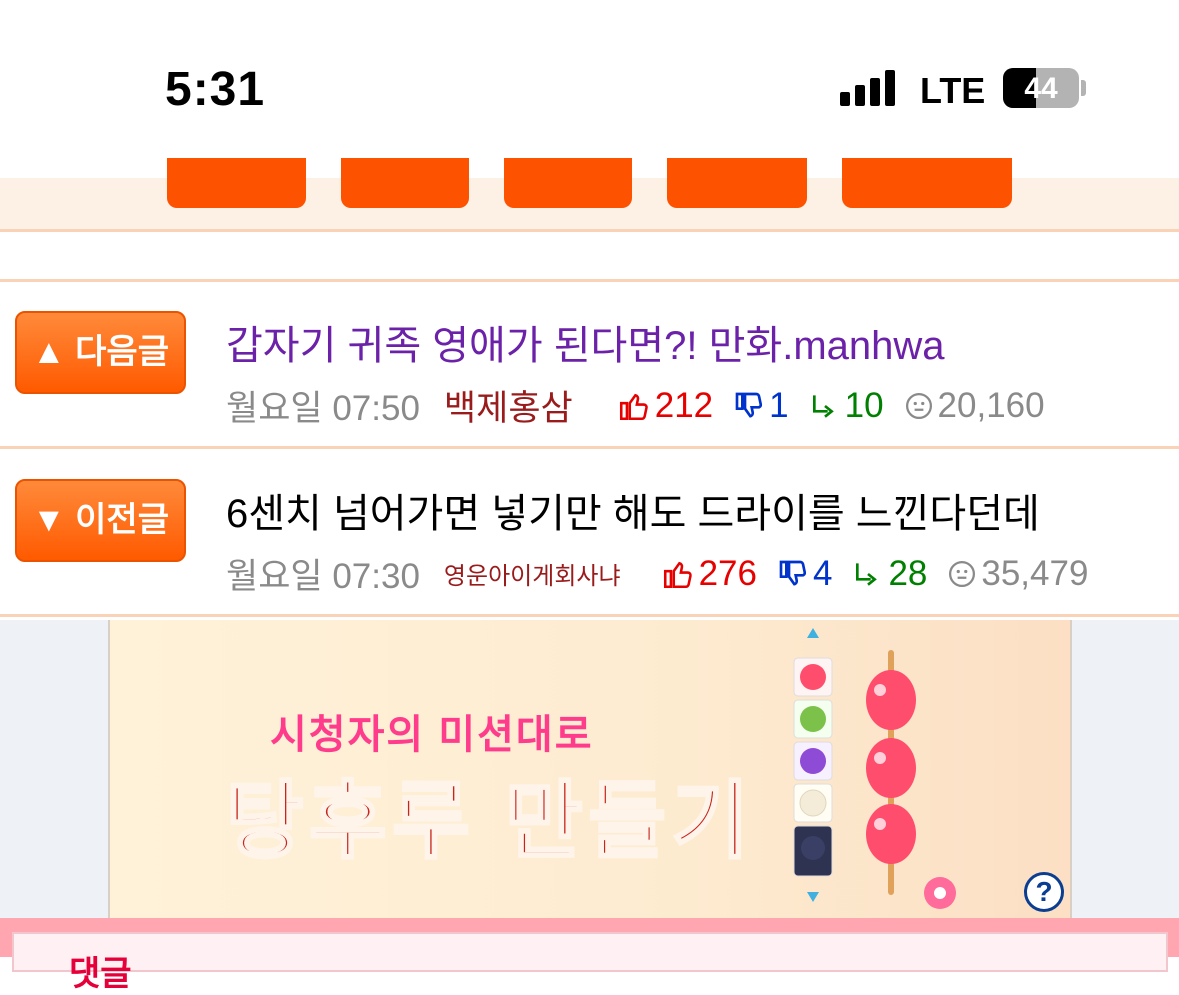 The width and height of the screenshot is (1179, 995). I want to click on status-time: 5:31, so click(215, 89).